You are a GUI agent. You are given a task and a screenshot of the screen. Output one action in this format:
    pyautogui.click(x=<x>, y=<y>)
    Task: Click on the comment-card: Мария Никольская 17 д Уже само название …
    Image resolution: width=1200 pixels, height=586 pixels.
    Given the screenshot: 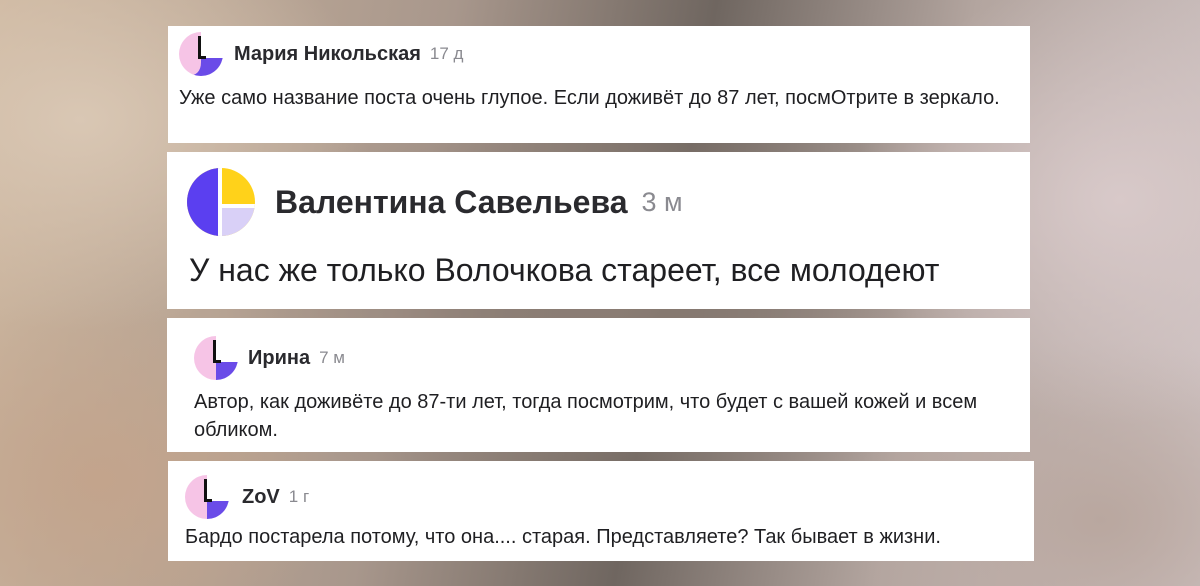 What is the action you would take?
    pyautogui.click(x=599, y=84)
    